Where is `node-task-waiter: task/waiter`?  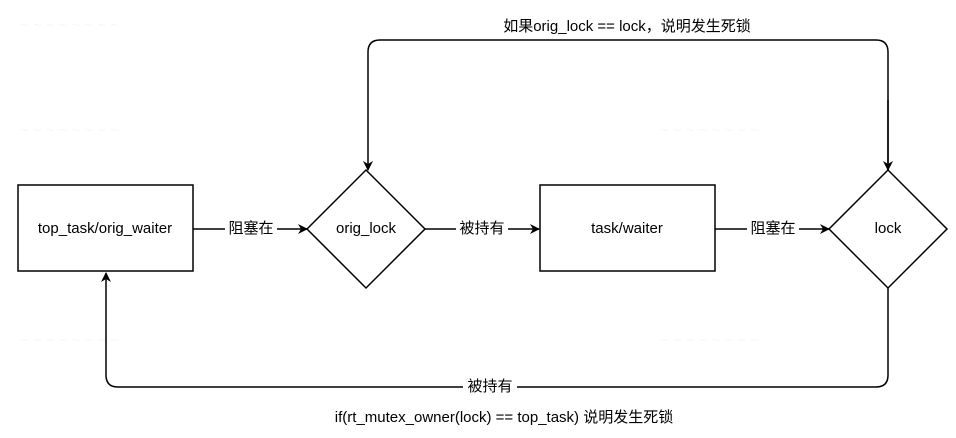 node-task-waiter: task/waiter is located at coordinates (627, 228).